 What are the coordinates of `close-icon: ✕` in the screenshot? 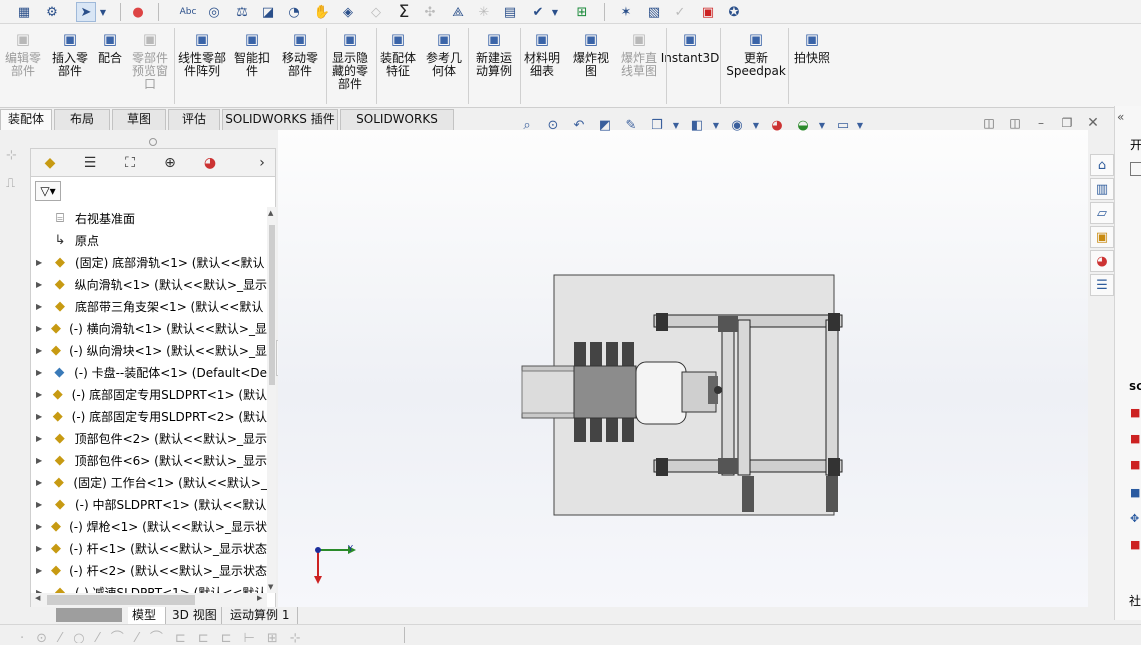 It's located at (1093, 123).